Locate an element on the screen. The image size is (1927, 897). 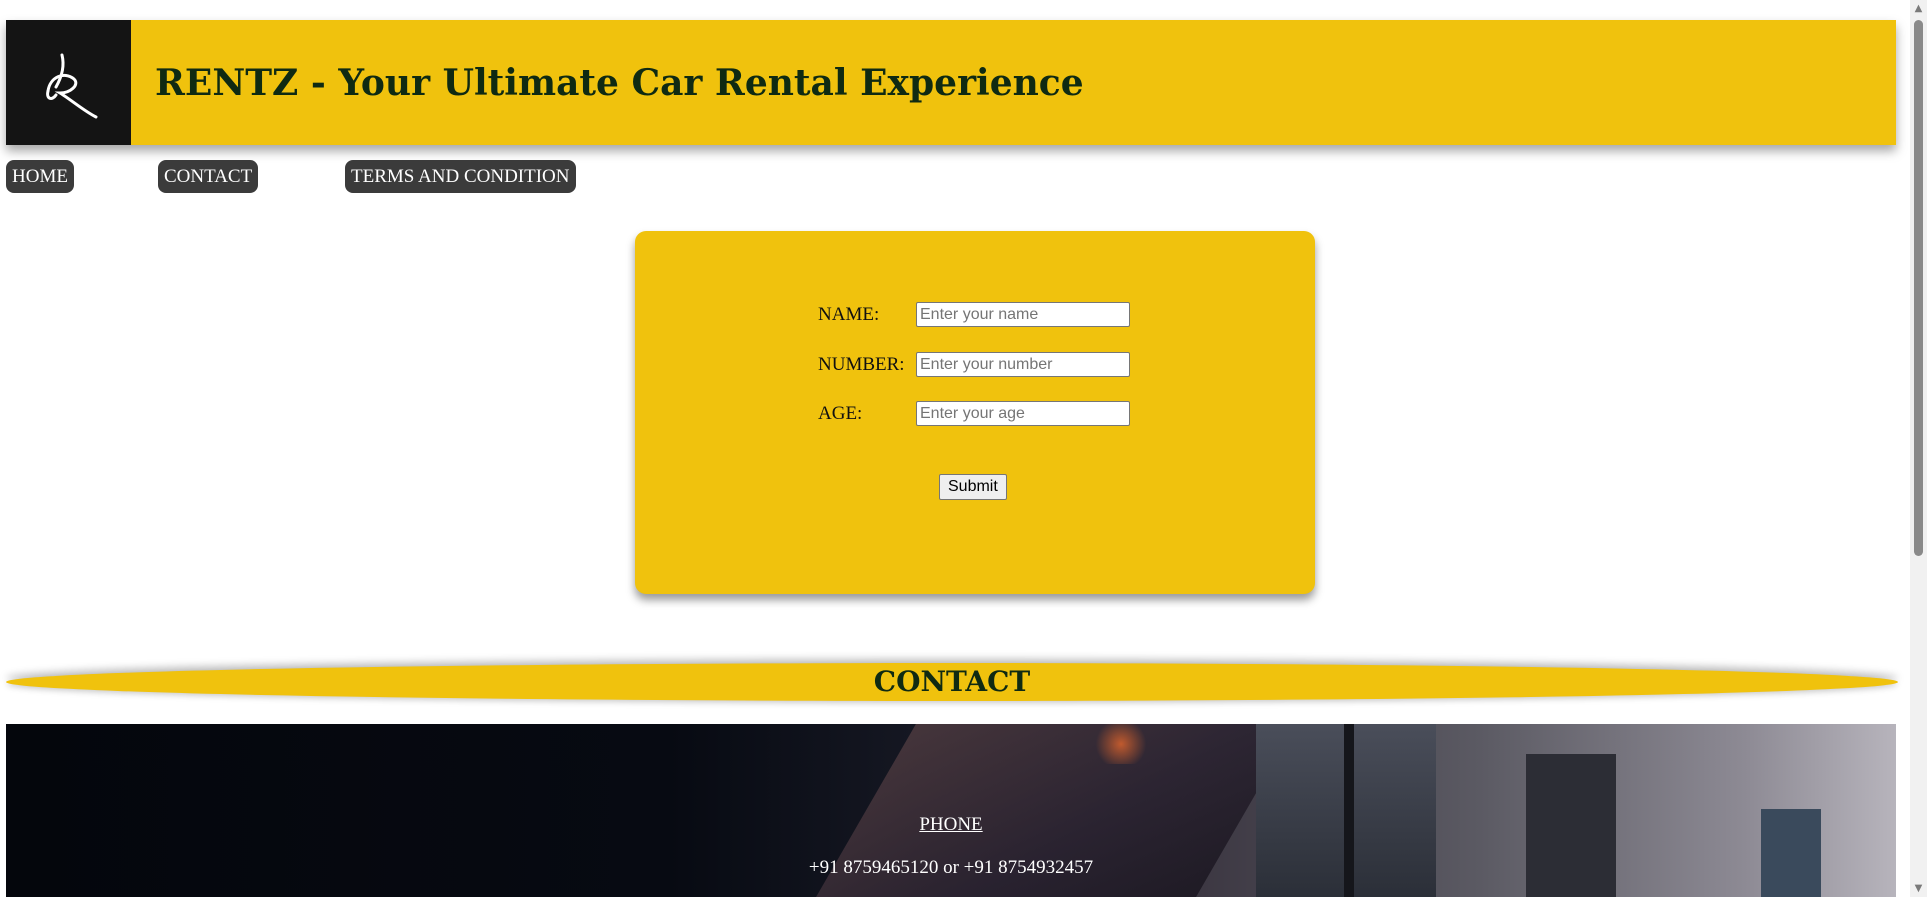
vertical-scrollbar: ▲ ▼ is located at coordinates (1918, 448).